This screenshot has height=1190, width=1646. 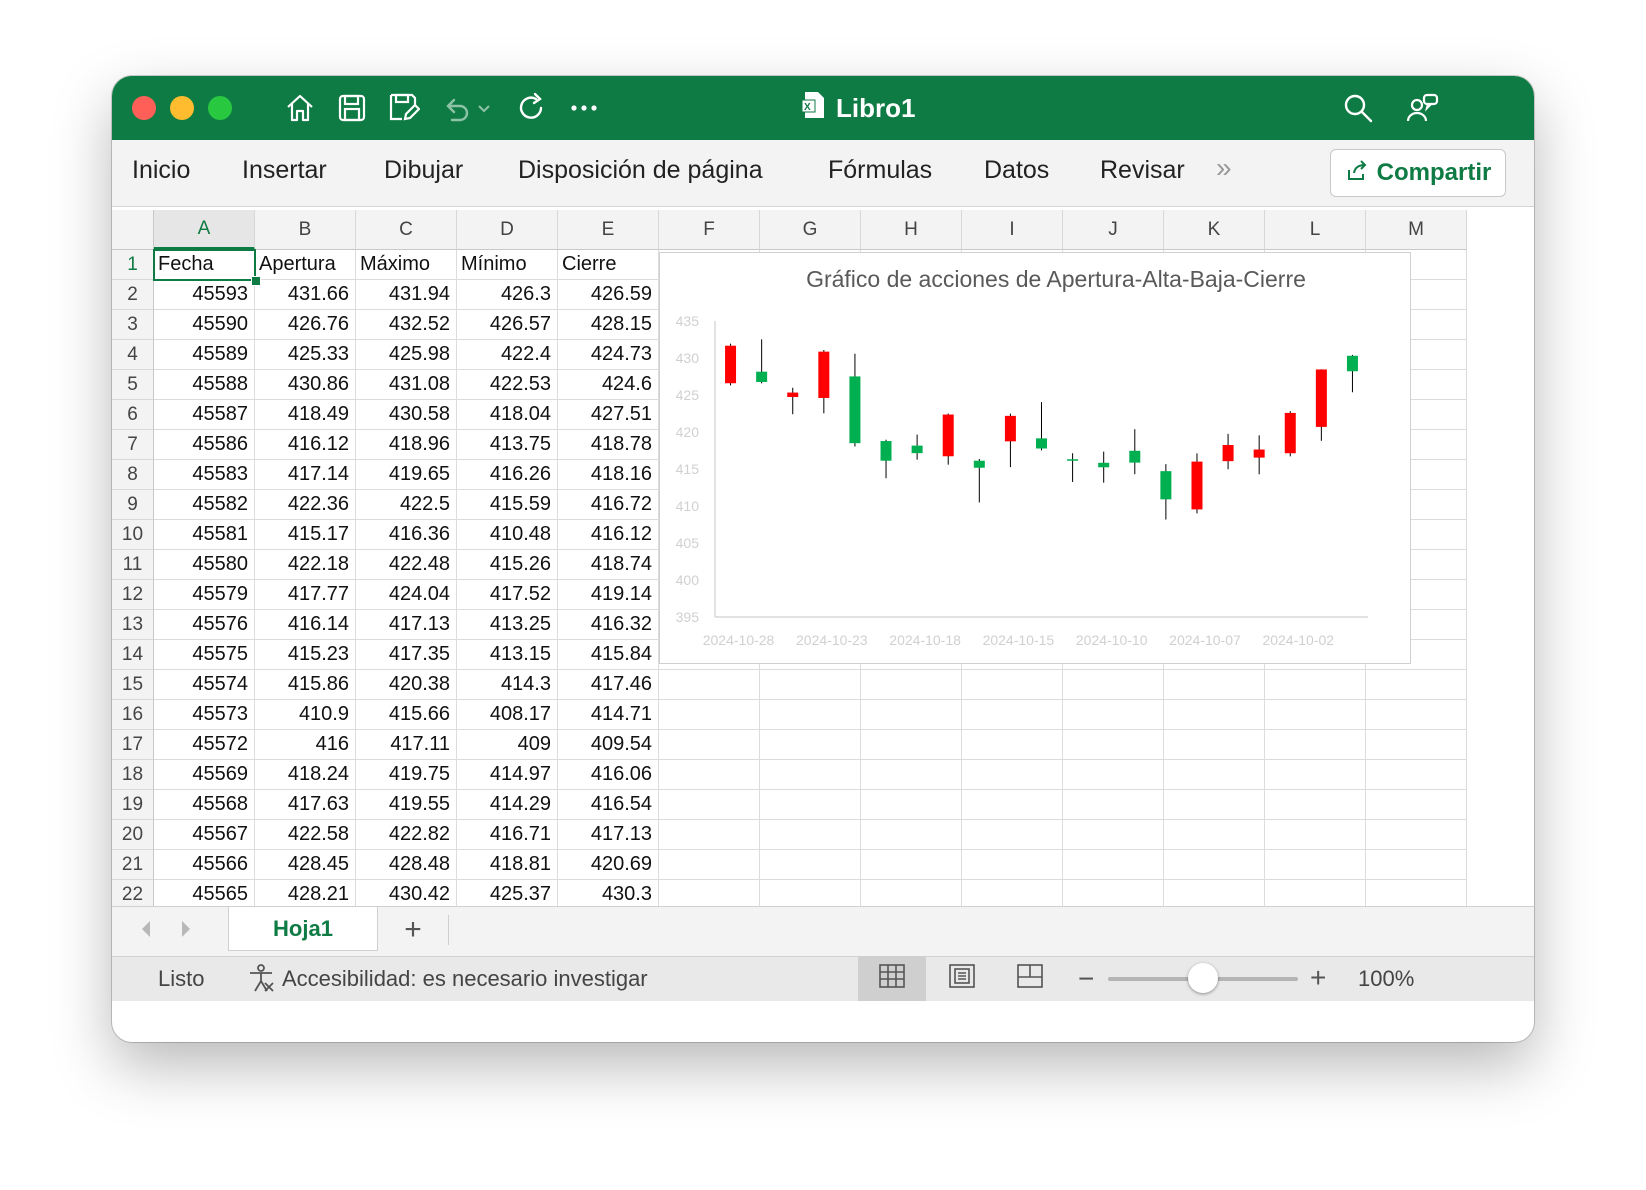 I want to click on table-cell: 410.9, so click(x=305, y=715).